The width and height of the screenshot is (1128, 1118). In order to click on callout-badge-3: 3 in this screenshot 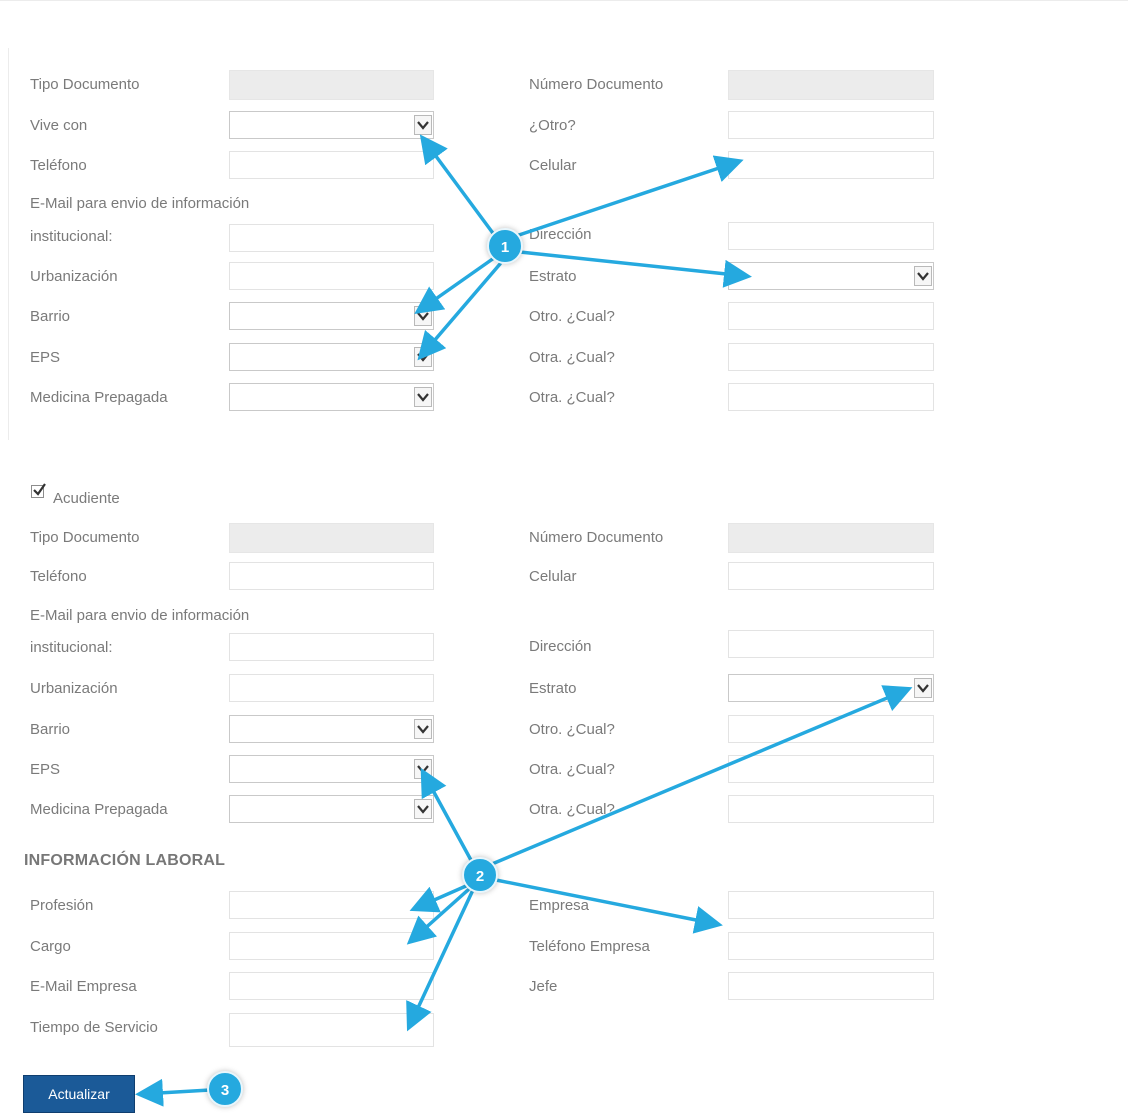, I will do `click(225, 1089)`.